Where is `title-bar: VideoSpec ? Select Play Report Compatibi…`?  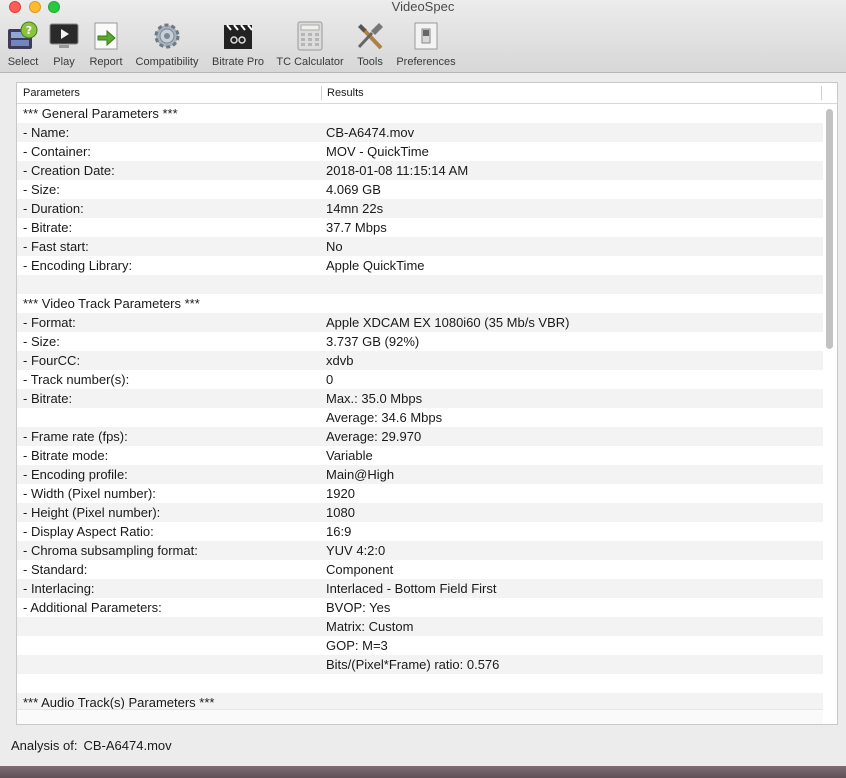
title-bar: VideoSpec ? Select Play Report Compatibi… is located at coordinates (423, 36).